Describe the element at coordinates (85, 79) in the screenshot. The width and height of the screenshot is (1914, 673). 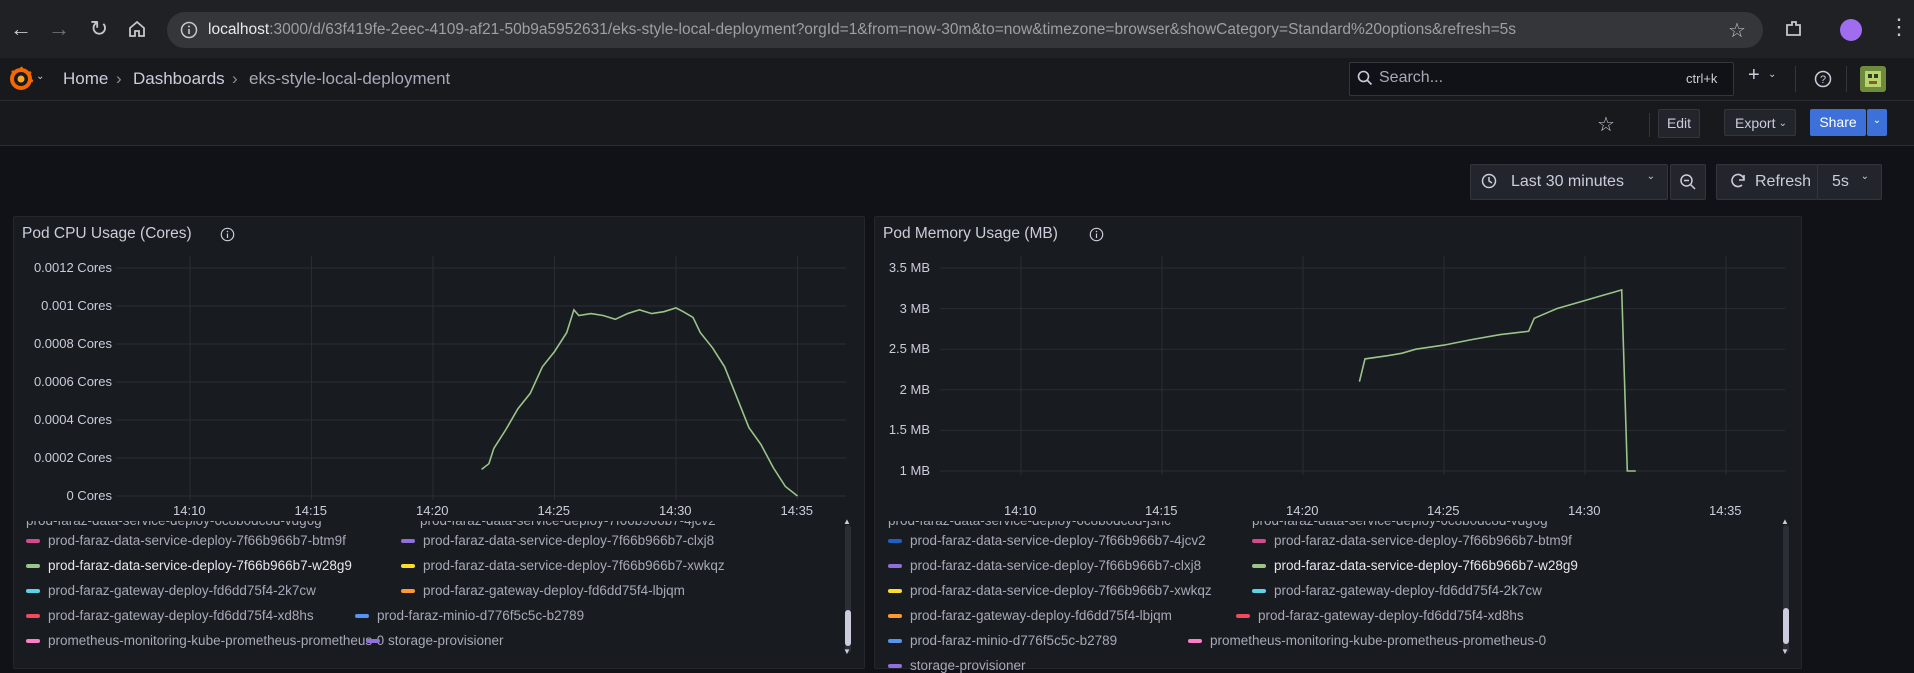
I see `breadcrumb-home: Home` at that location.